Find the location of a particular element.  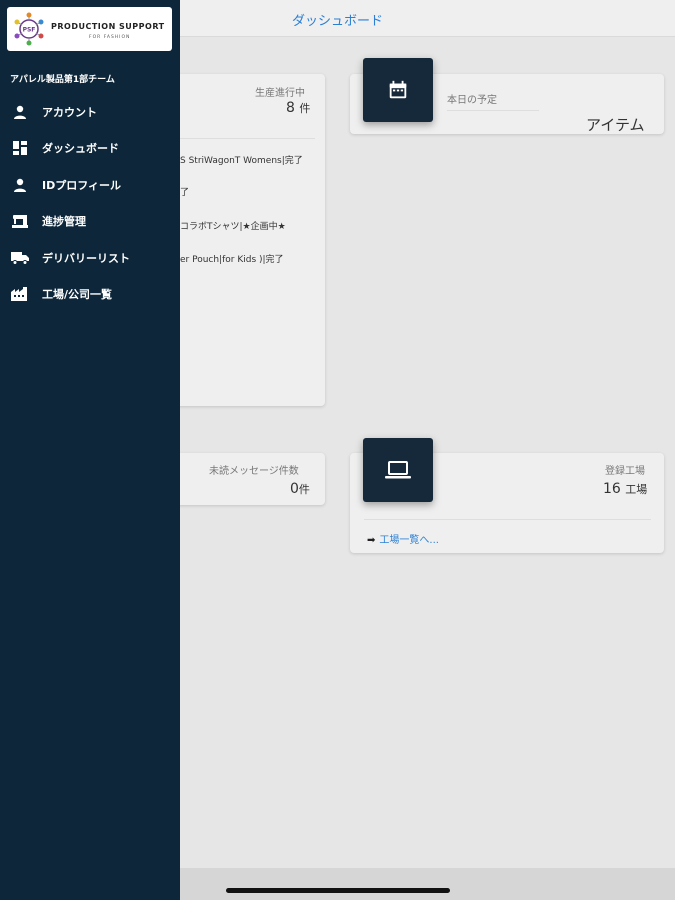

dashboard-icon is located at coordinates (20, 148).